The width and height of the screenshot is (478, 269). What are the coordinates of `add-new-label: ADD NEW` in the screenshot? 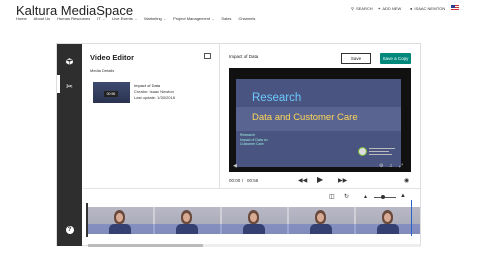 It's located at (392, 8).